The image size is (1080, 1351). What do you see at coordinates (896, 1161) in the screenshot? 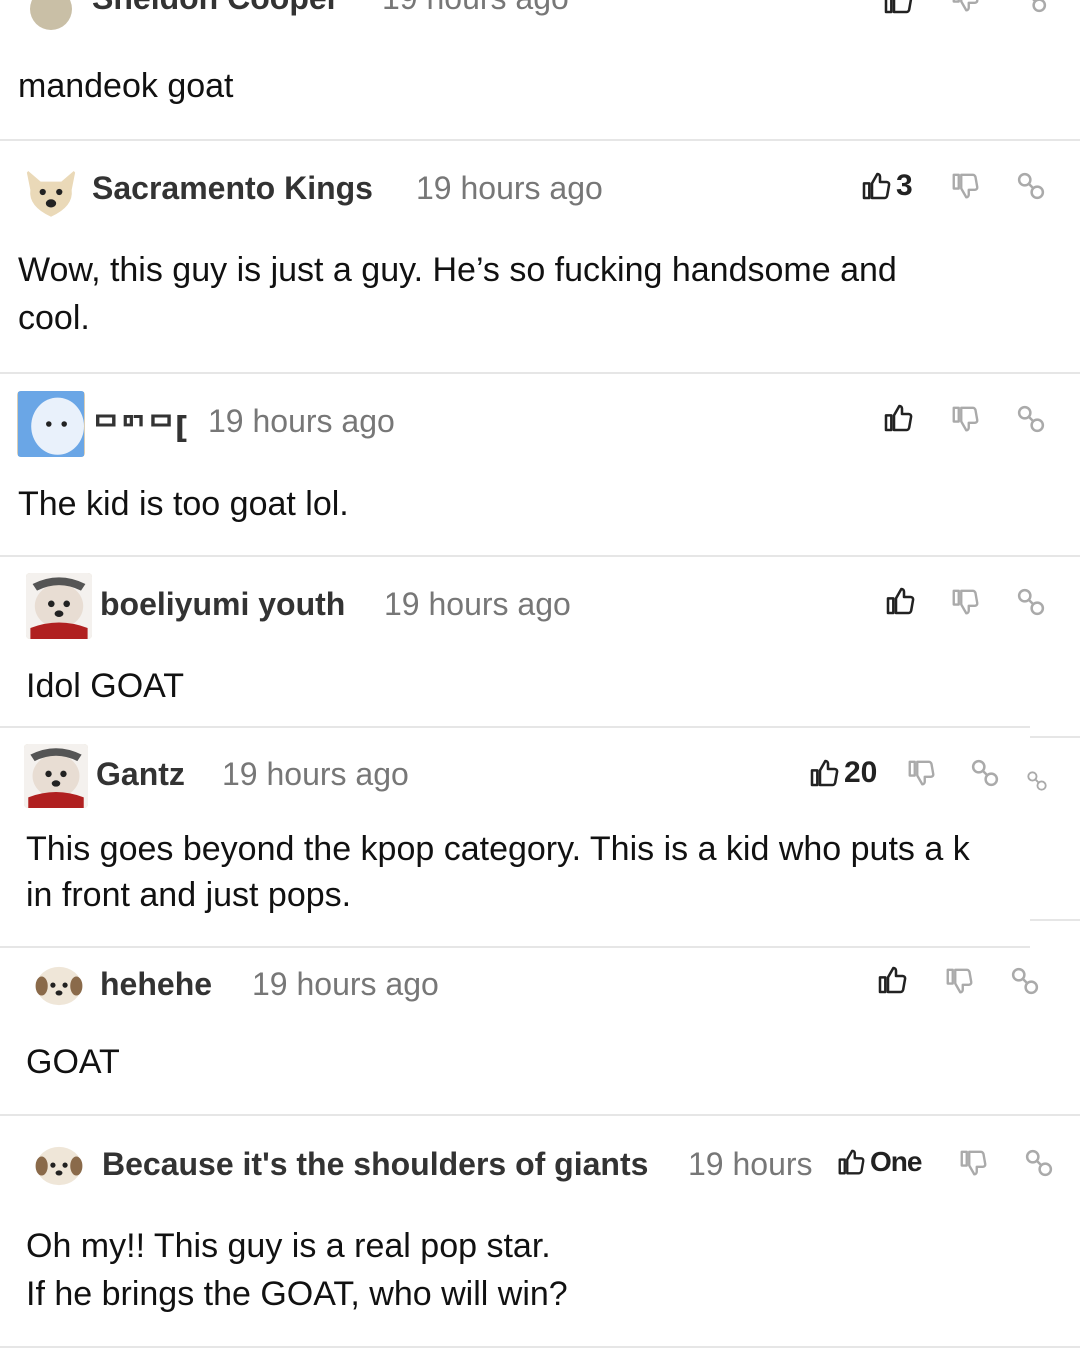
I see `like-count: One` at bounding box center [896, 1161].